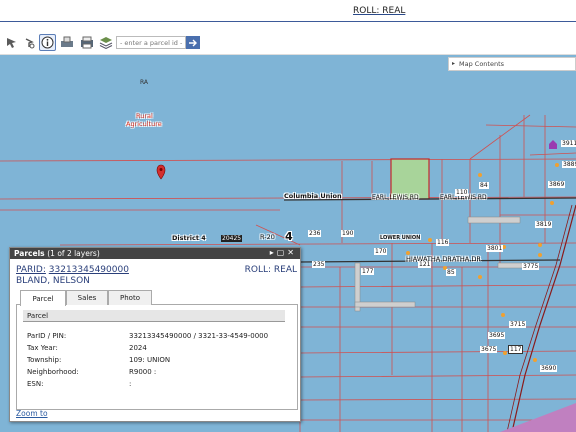  Describe the element at coordinates (443, 242) in the screenshot. I see `parcel-number: 116` at that location.